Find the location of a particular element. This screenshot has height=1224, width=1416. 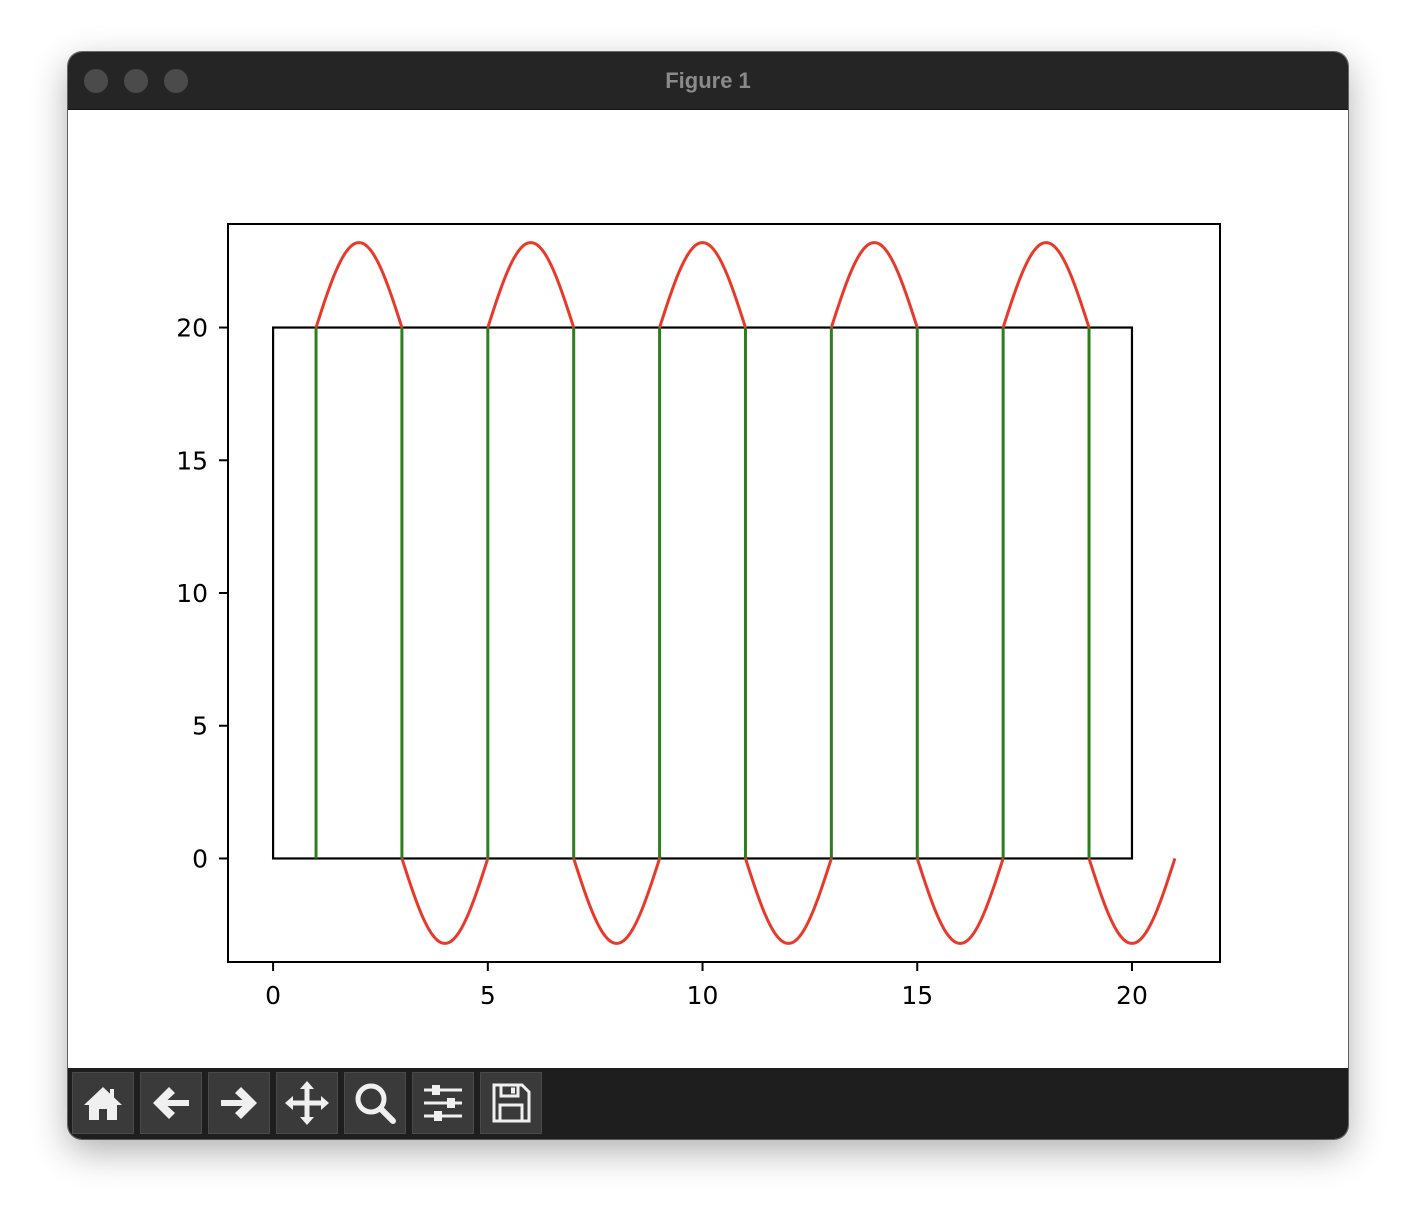

floppy-disk-icon is located at coordinates (511, 1103).